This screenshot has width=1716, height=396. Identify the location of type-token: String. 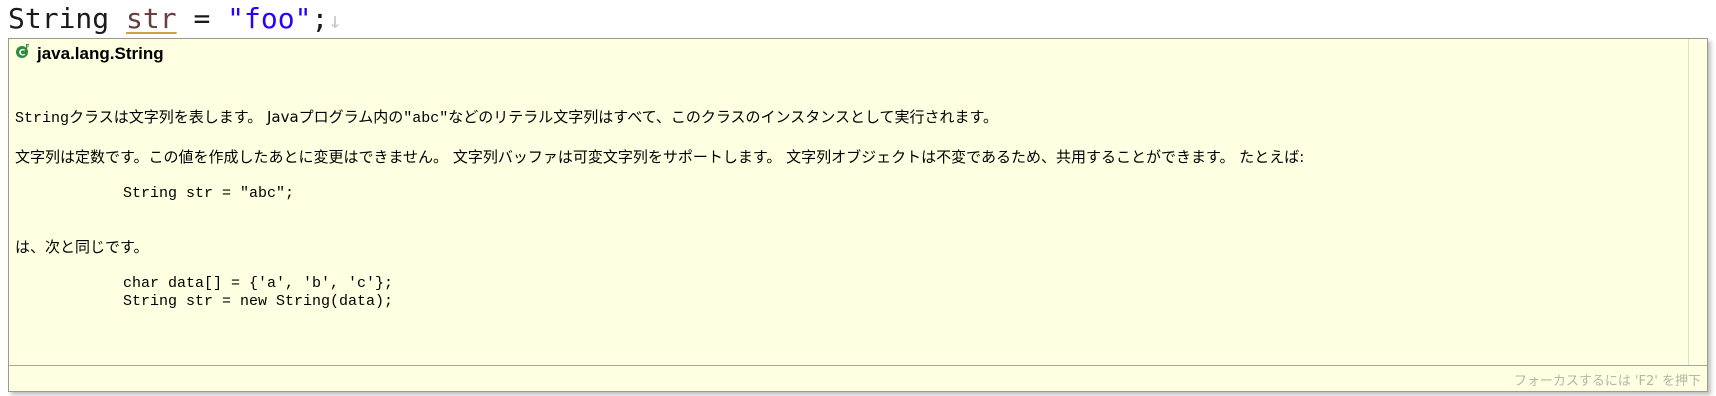
(59, 18).